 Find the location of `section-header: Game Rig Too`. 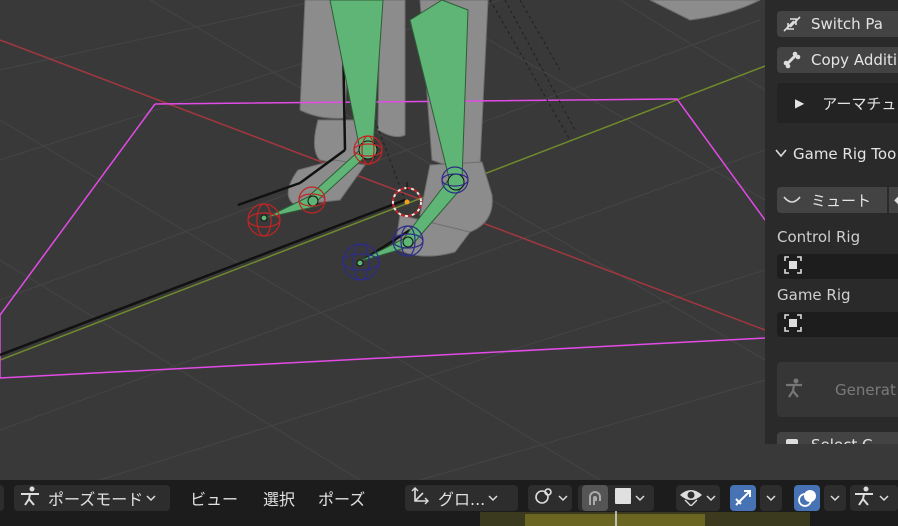

section-header: Game Rig Too is located at coordinates (835, 154).